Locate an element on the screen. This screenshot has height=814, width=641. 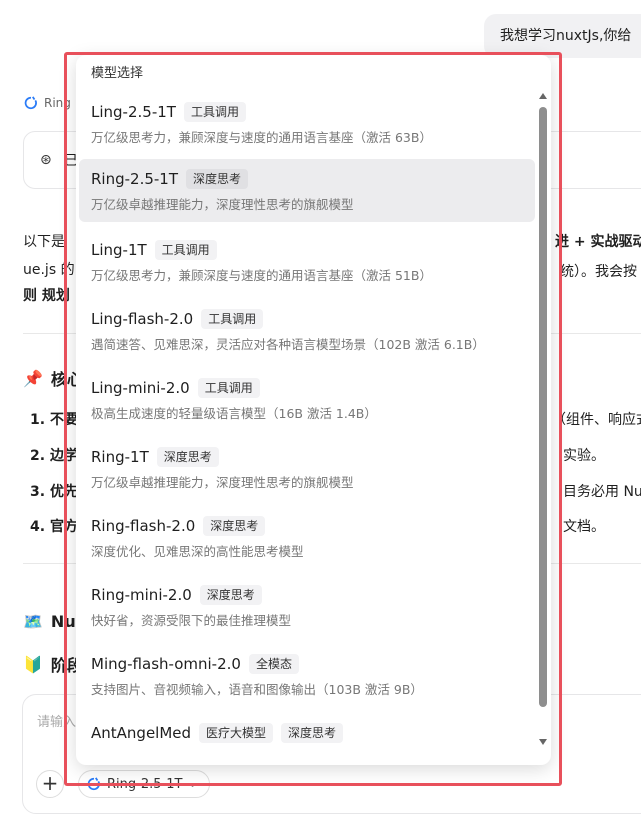
model-selector-label: Ring-2.5-1T is located at coordinates (145, 784).